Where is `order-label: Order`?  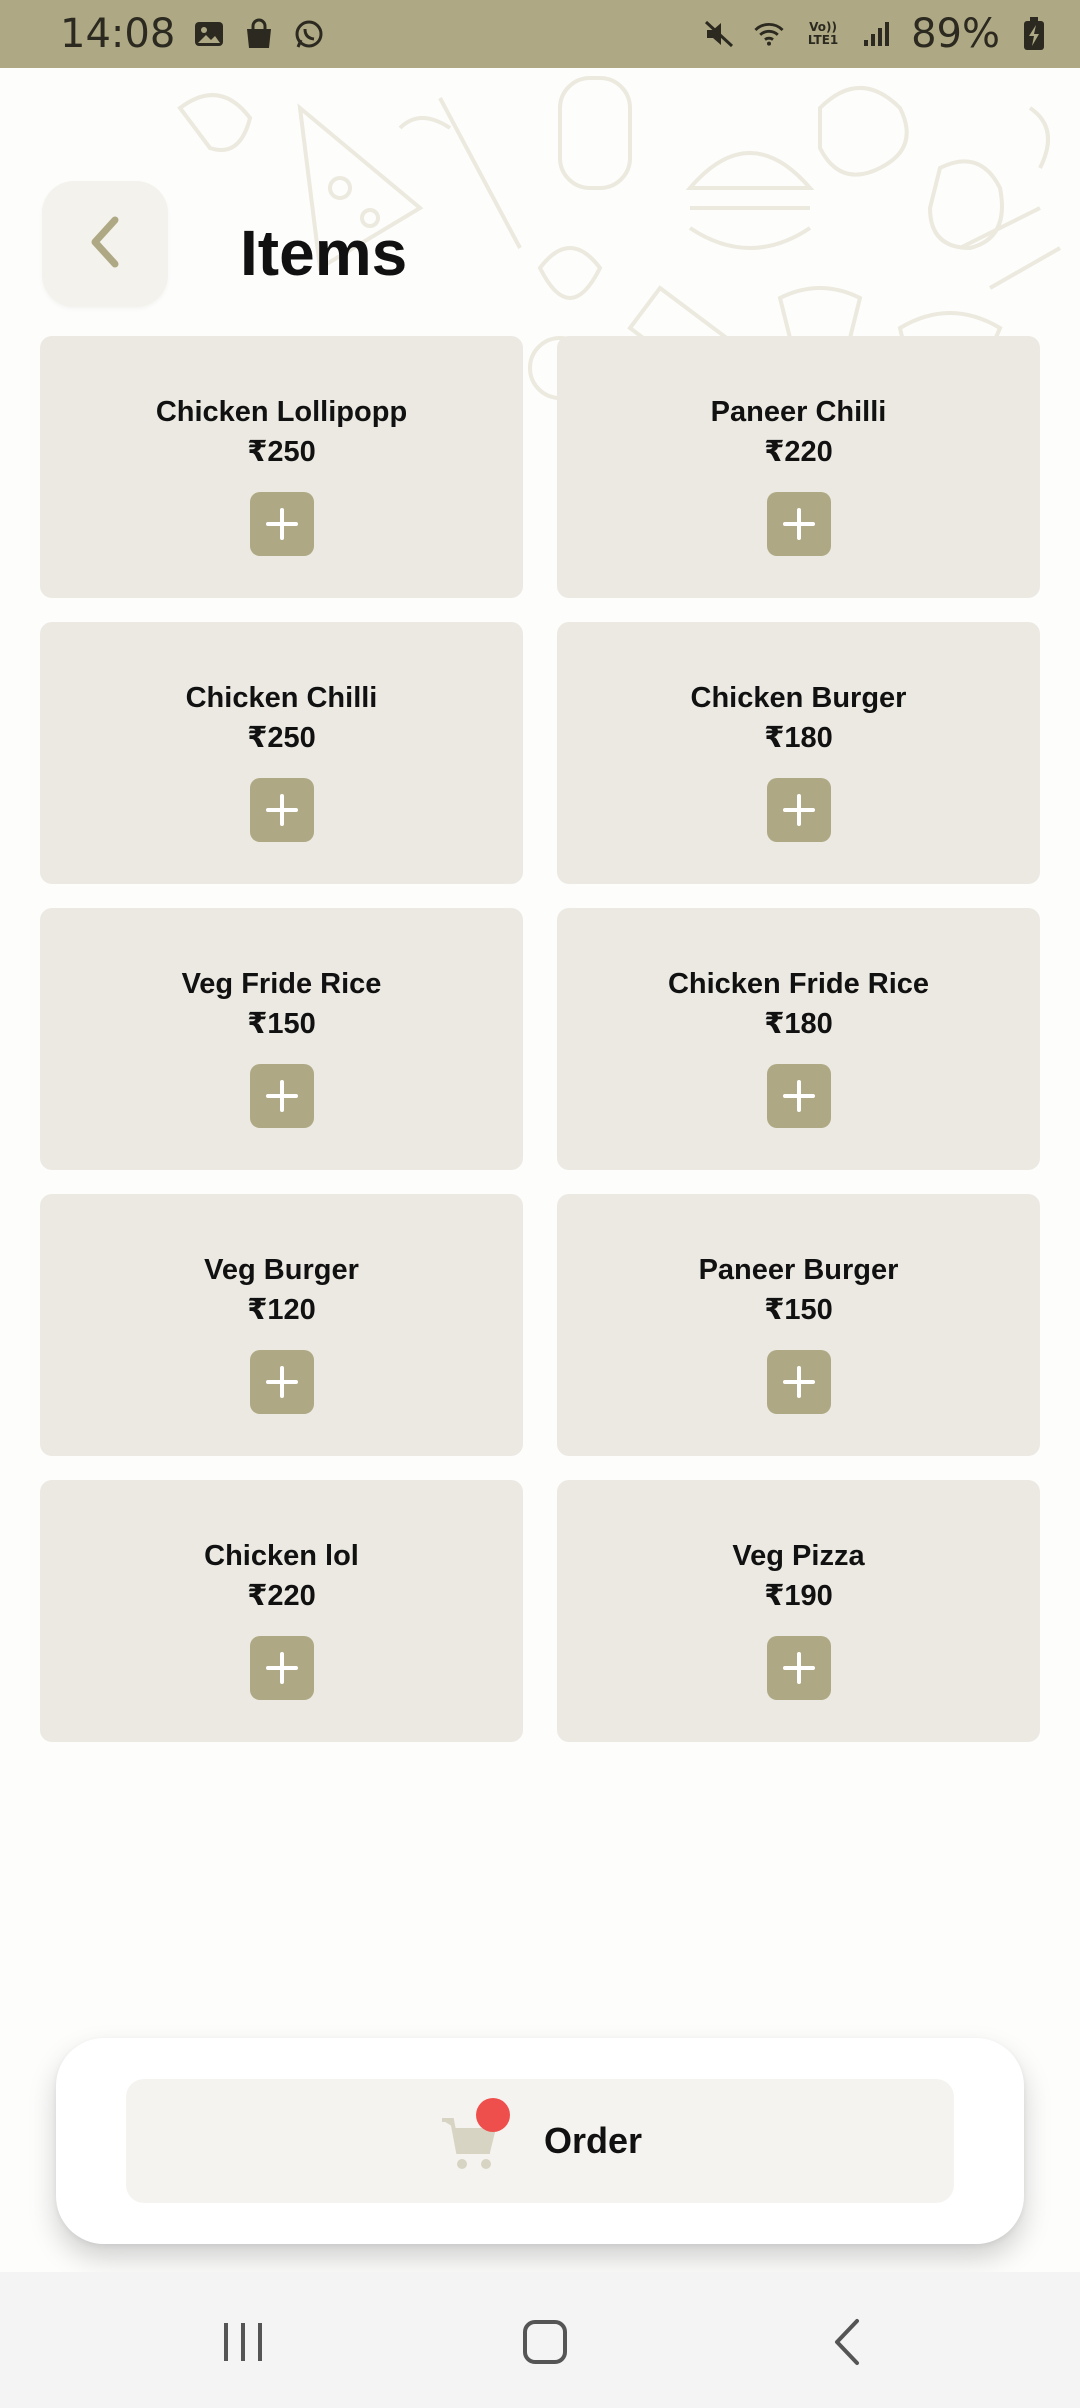
order-label: Order is located at coordinates (593, 2140).